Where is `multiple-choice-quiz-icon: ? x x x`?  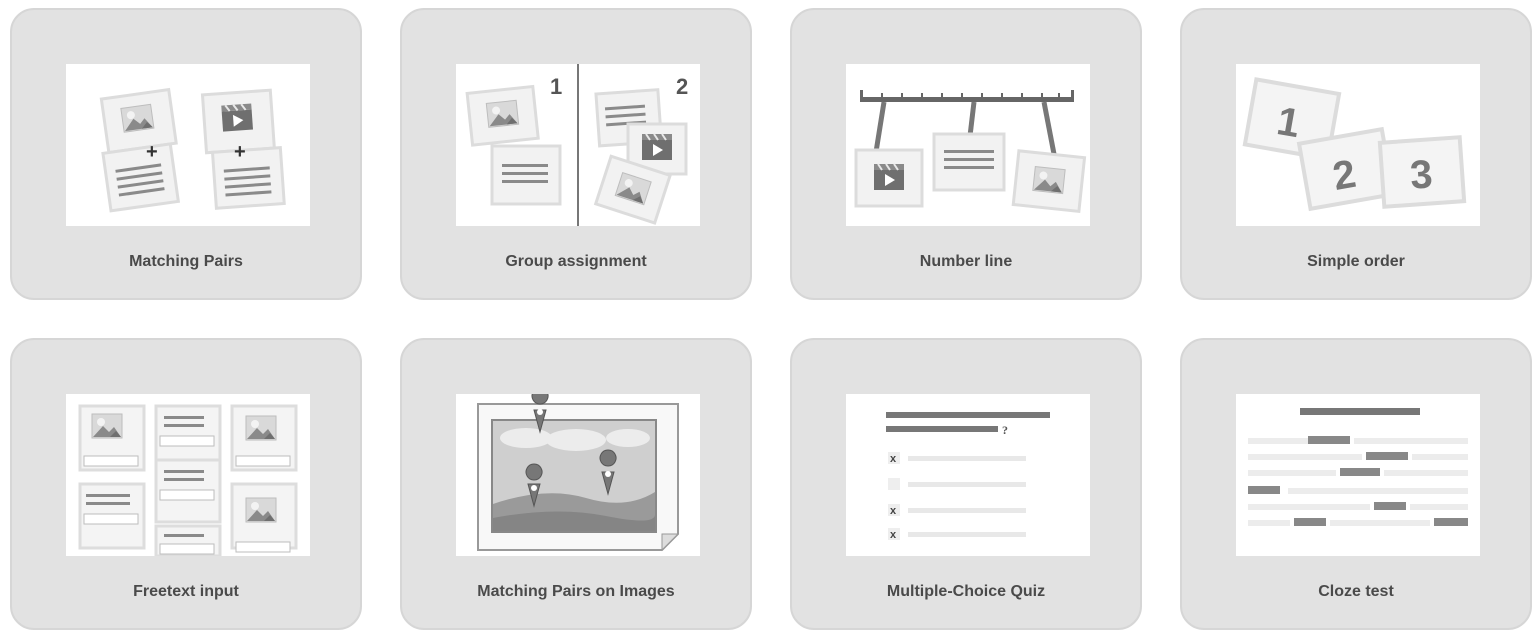
multiple-choice-quiz-icon: ? x x x is located at coordinates (968, 475).